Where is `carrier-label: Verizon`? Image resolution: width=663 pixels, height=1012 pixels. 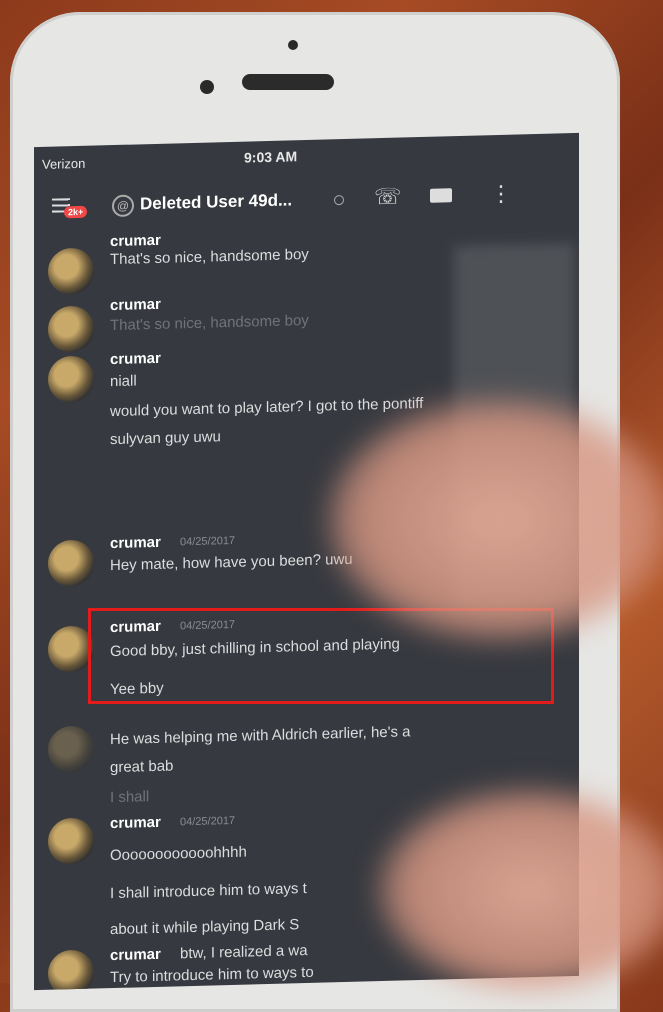 carrier-label: Verizon is located at coordinates (64, 163).